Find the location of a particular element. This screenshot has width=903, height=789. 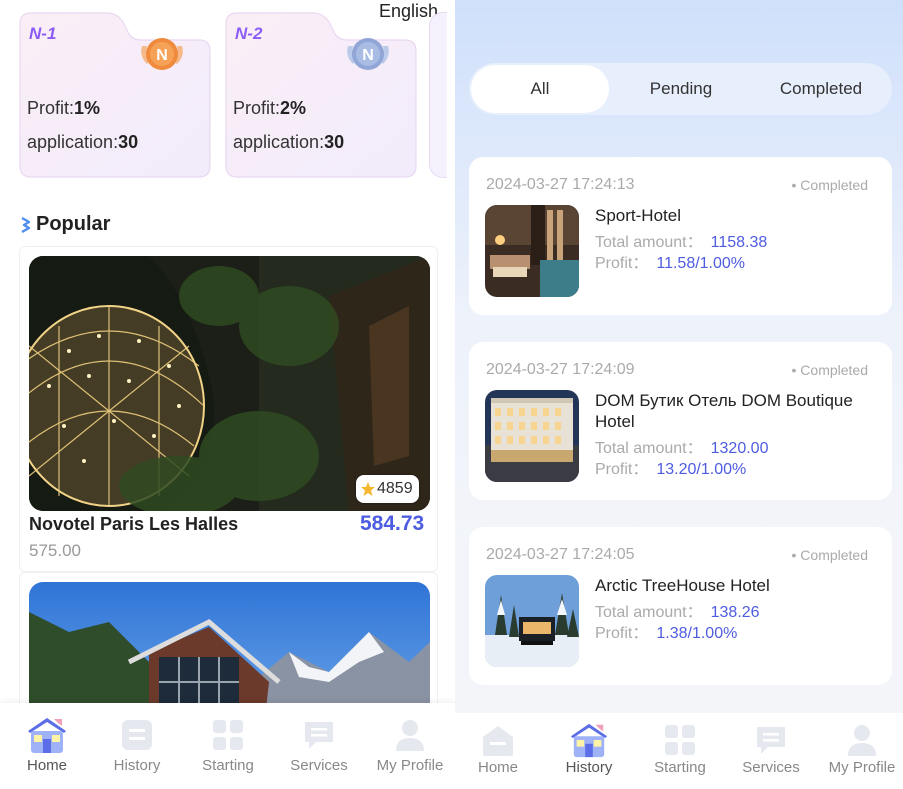

popular-section-title: Popular is located at coordinates (65, 224).